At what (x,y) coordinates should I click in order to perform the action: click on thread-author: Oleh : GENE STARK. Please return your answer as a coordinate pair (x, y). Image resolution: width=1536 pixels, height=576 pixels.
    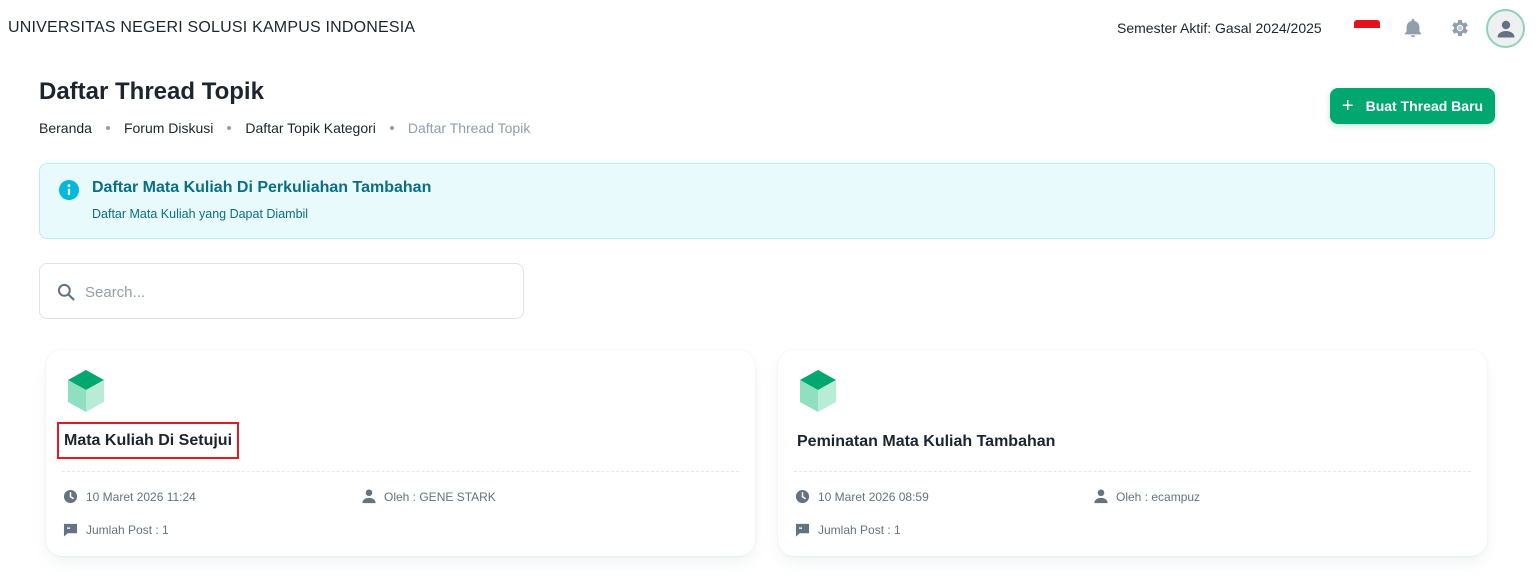
    Looking at the image, I should click on (429, 496).